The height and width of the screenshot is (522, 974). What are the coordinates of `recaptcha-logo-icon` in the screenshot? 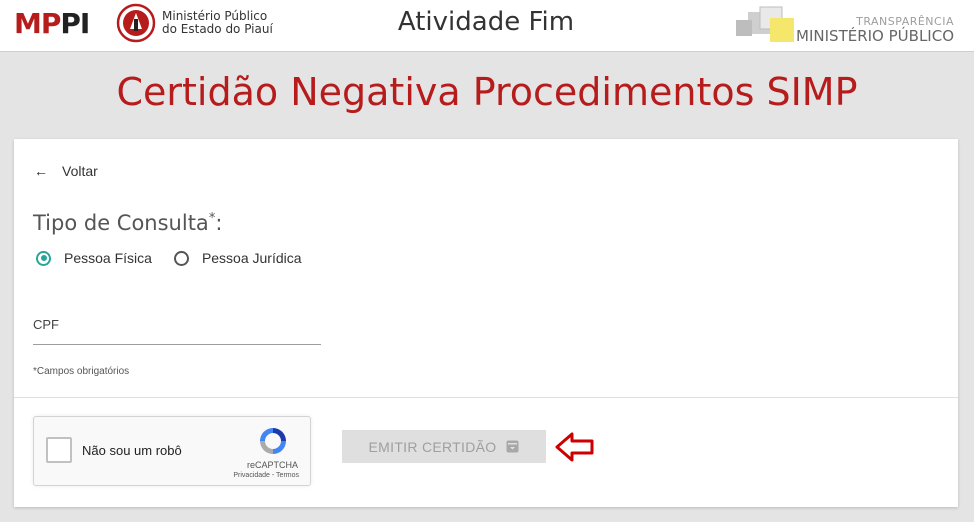 It's located at (273, 441).